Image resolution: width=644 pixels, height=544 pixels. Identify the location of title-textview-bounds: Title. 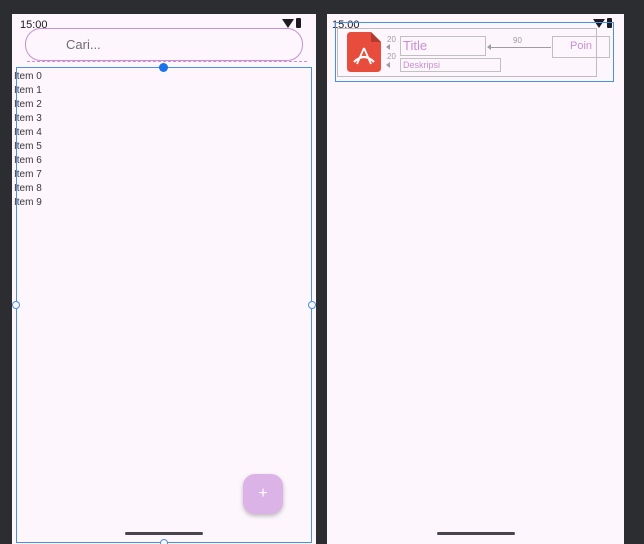
(443, 46).